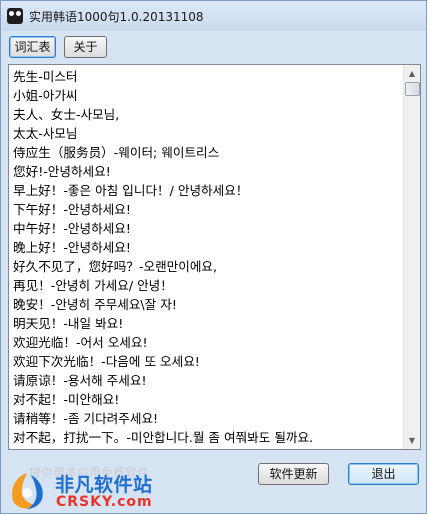 The width and height of the screenshot is (429, 516). Describe the element at coordinates (85, 47) in the screenshot. I see `about-button: 关于` at that location.